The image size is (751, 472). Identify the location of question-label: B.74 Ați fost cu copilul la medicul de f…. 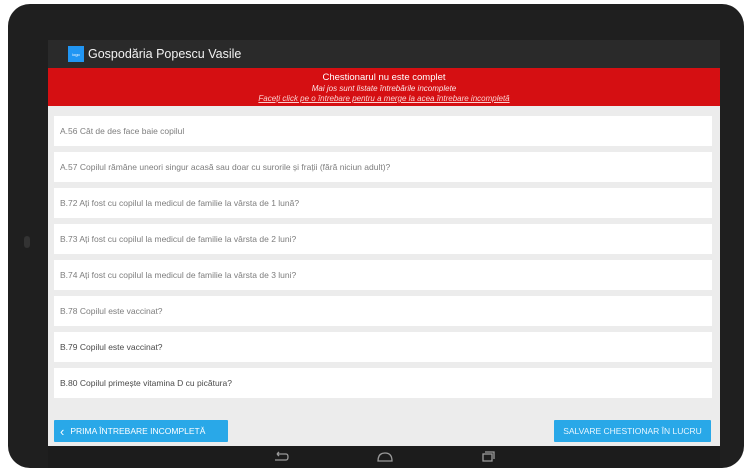
(178, 275).